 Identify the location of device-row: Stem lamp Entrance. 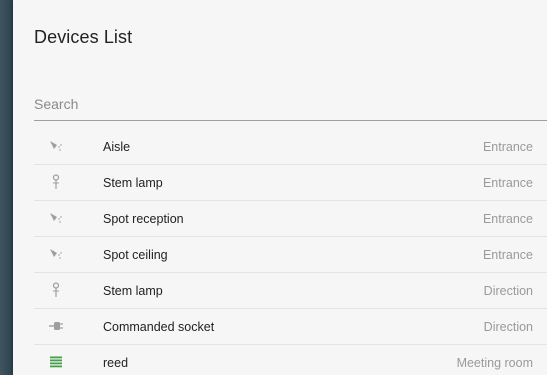
(290, 183).